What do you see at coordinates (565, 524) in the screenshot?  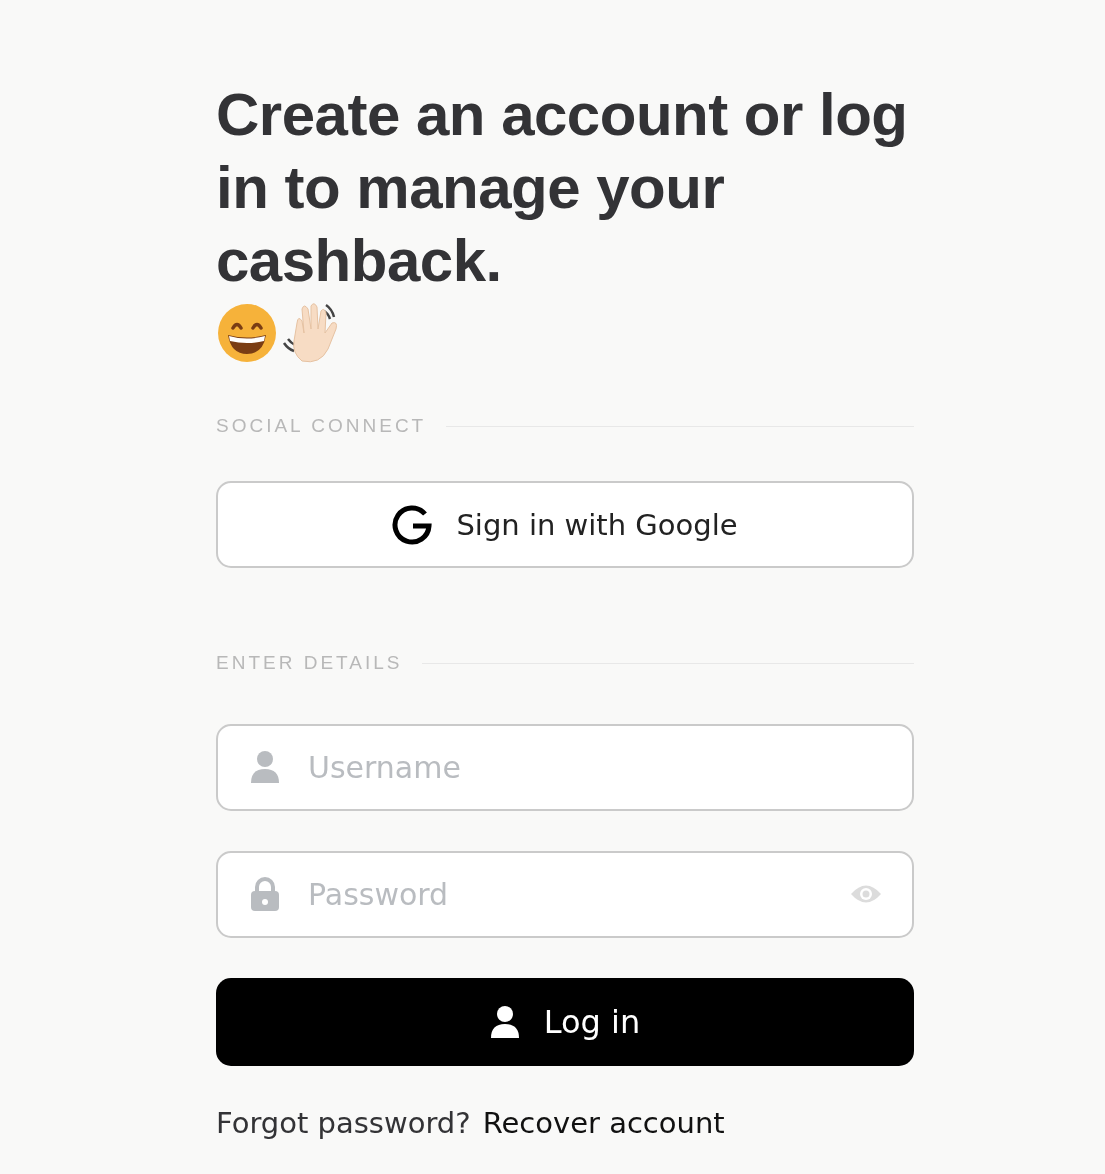 I see `google-sign-in-button: Sign in with Google` at bounding box center [565, 524].